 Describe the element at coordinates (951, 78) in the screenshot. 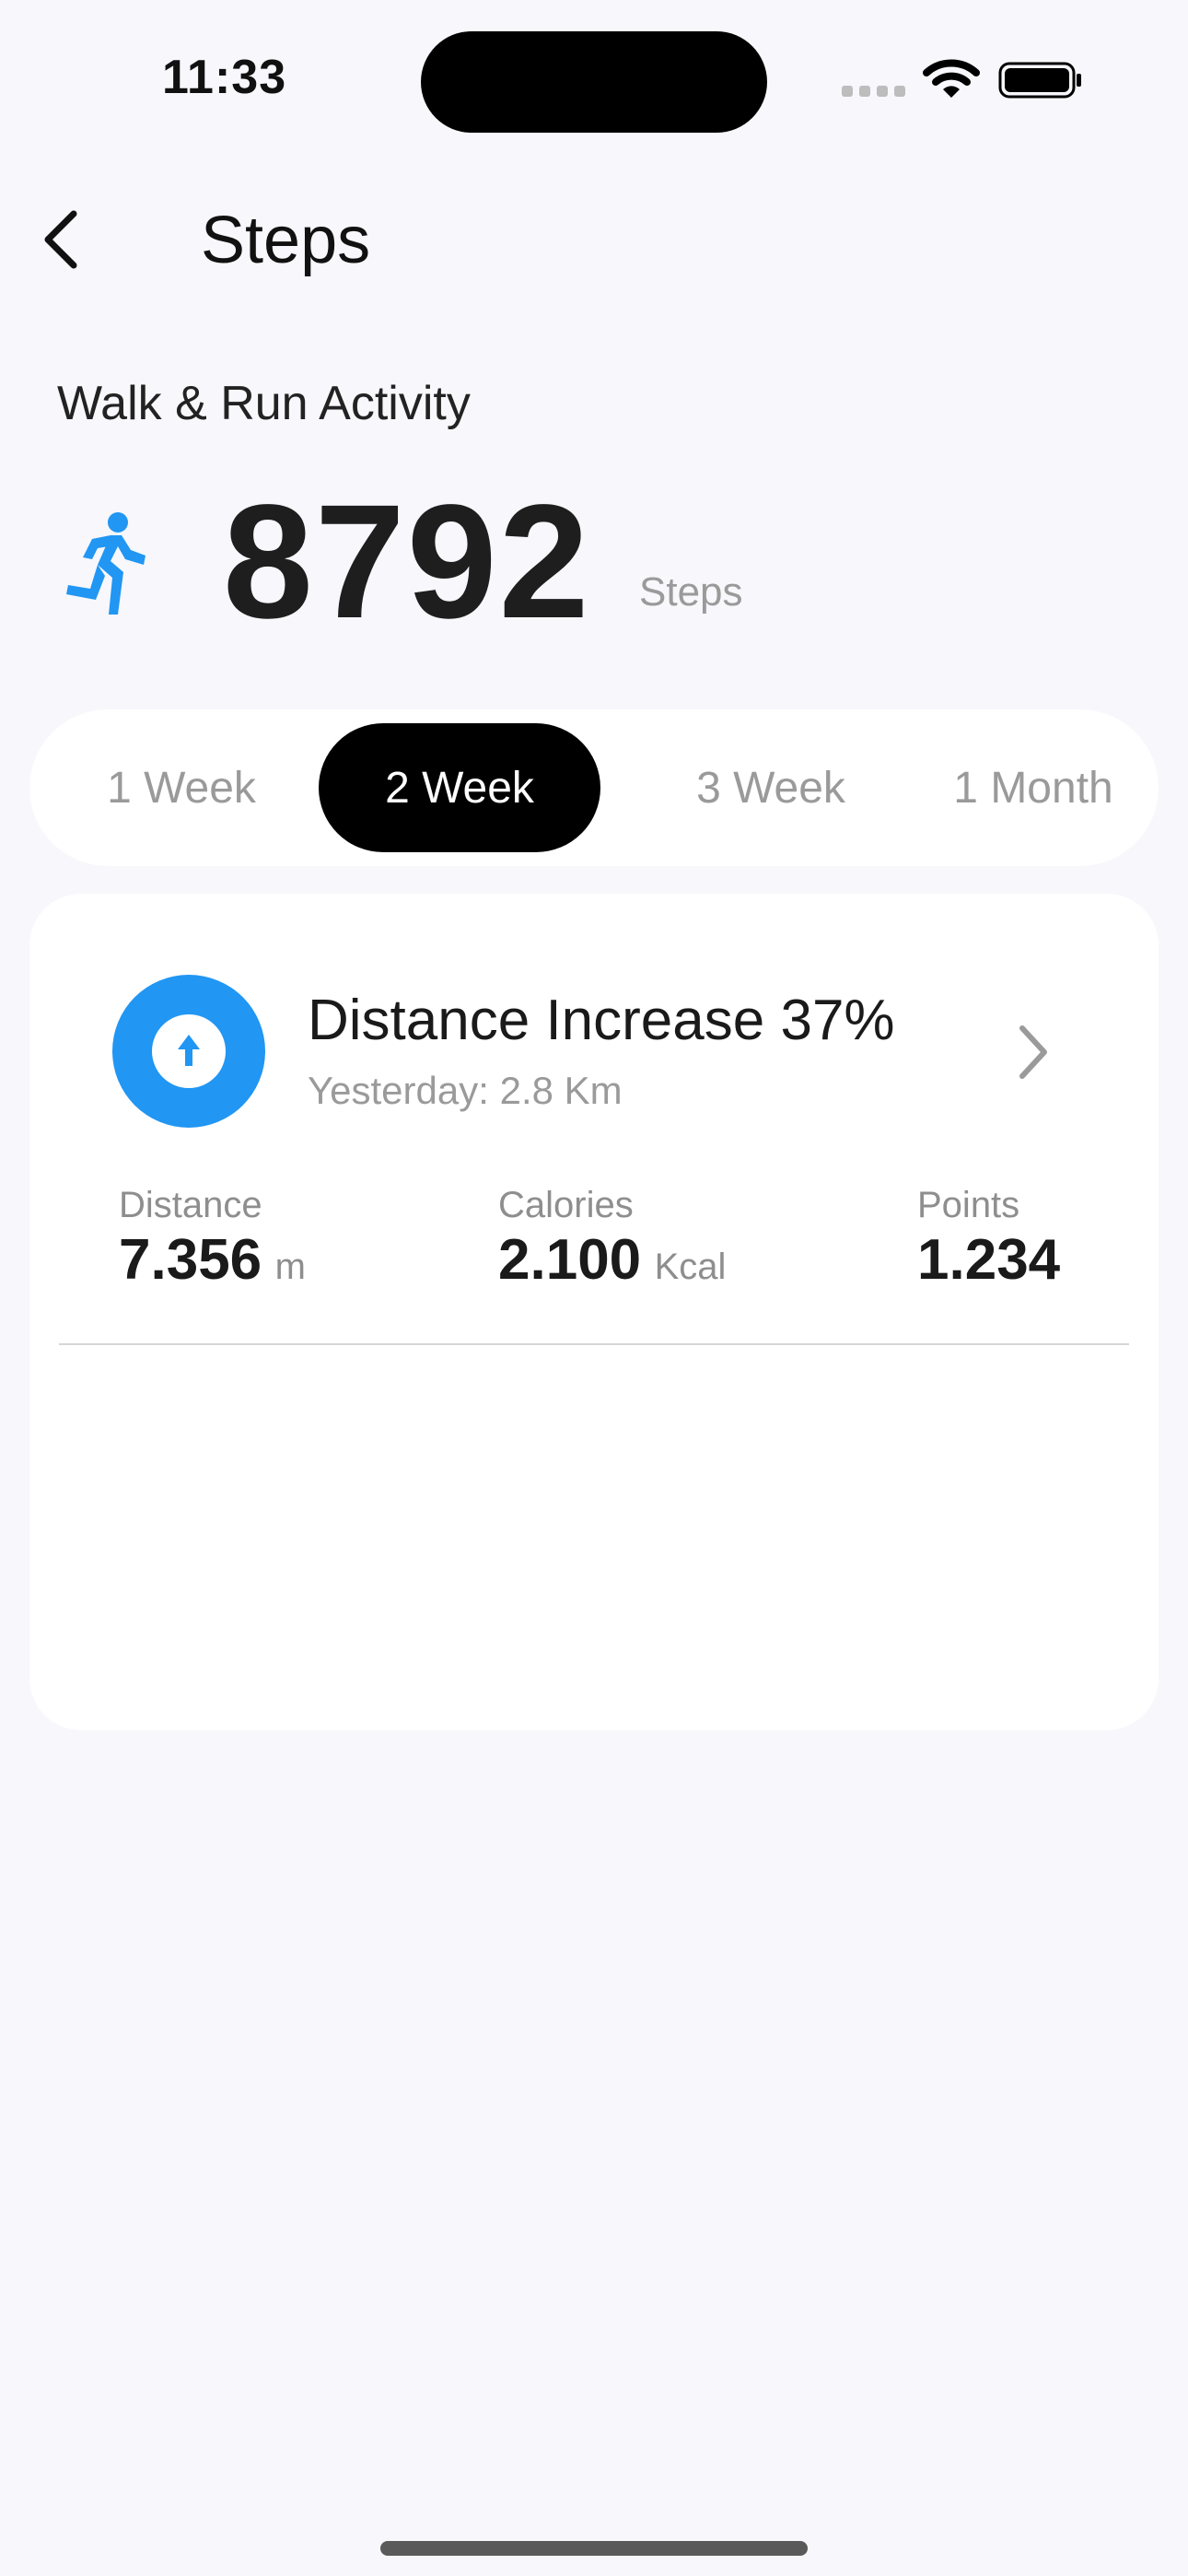

I see `wifi-icon` at that location.